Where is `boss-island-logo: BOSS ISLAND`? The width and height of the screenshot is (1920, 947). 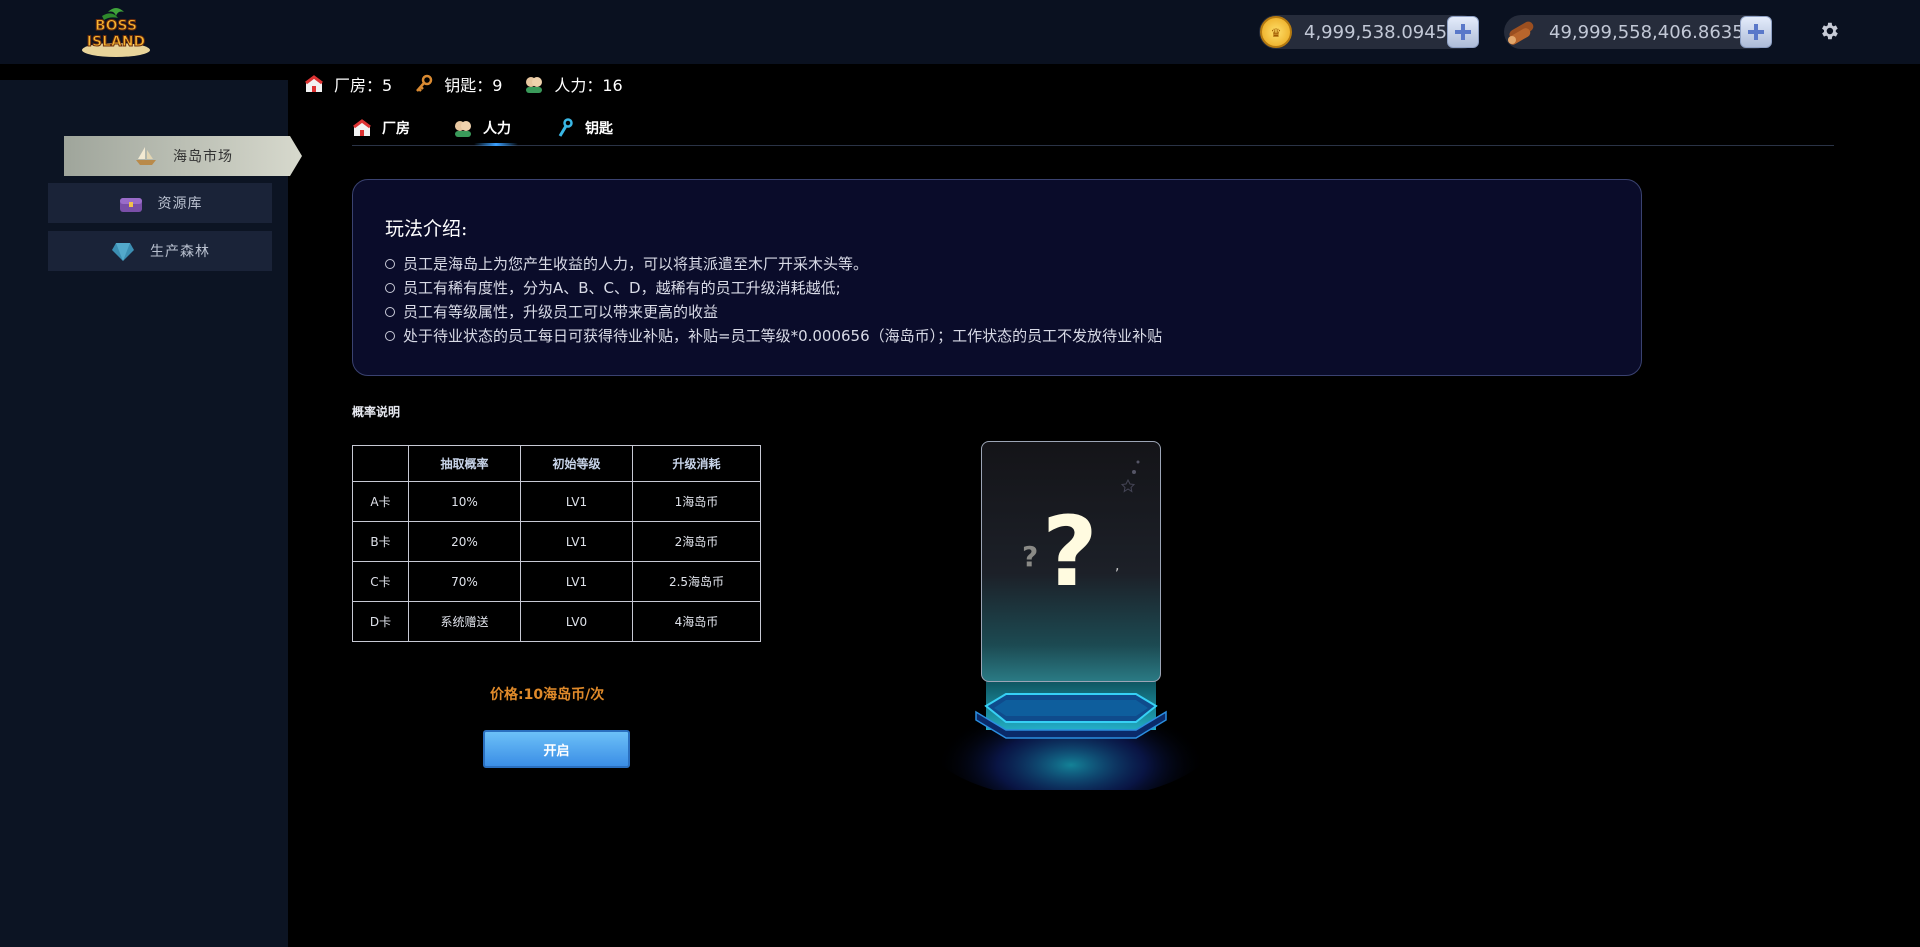 boss-island-logo: BOSS ISLAND is located at coordinates (116, 32).